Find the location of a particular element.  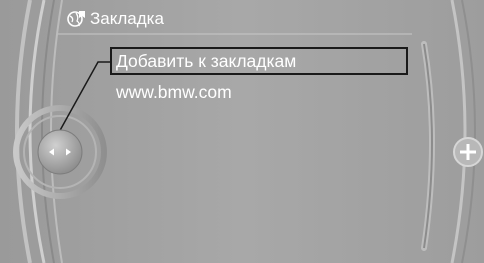

page-title: Закладка is located at coordinates (127, 18).